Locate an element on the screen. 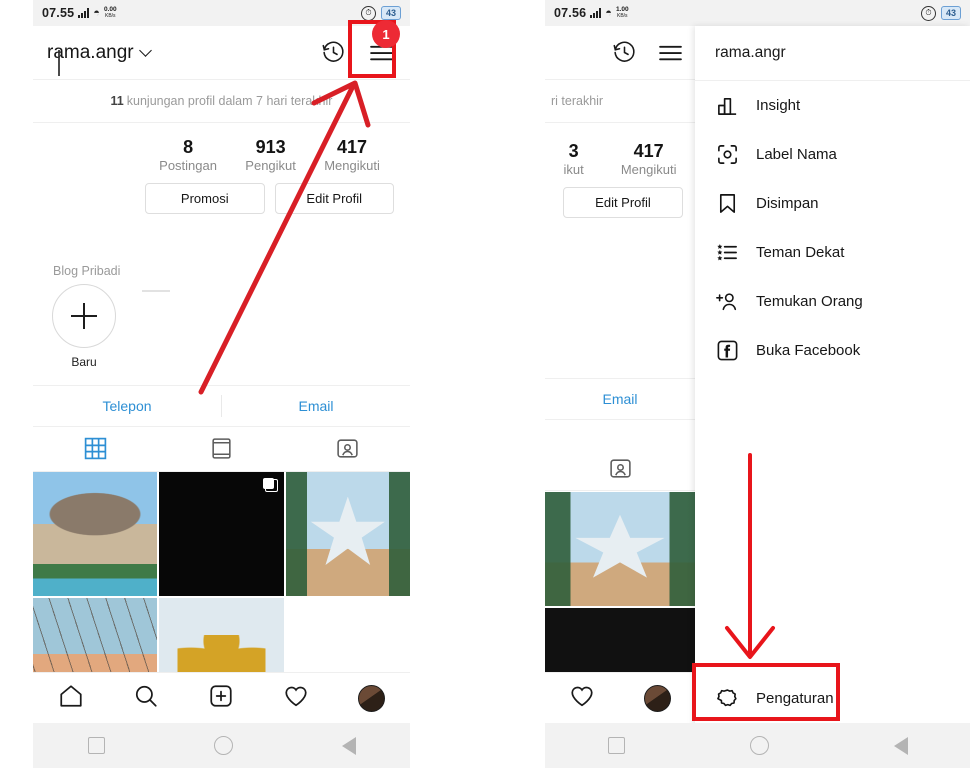  network-speed: 0.00 KB/s is located at coordinates (110, 13).